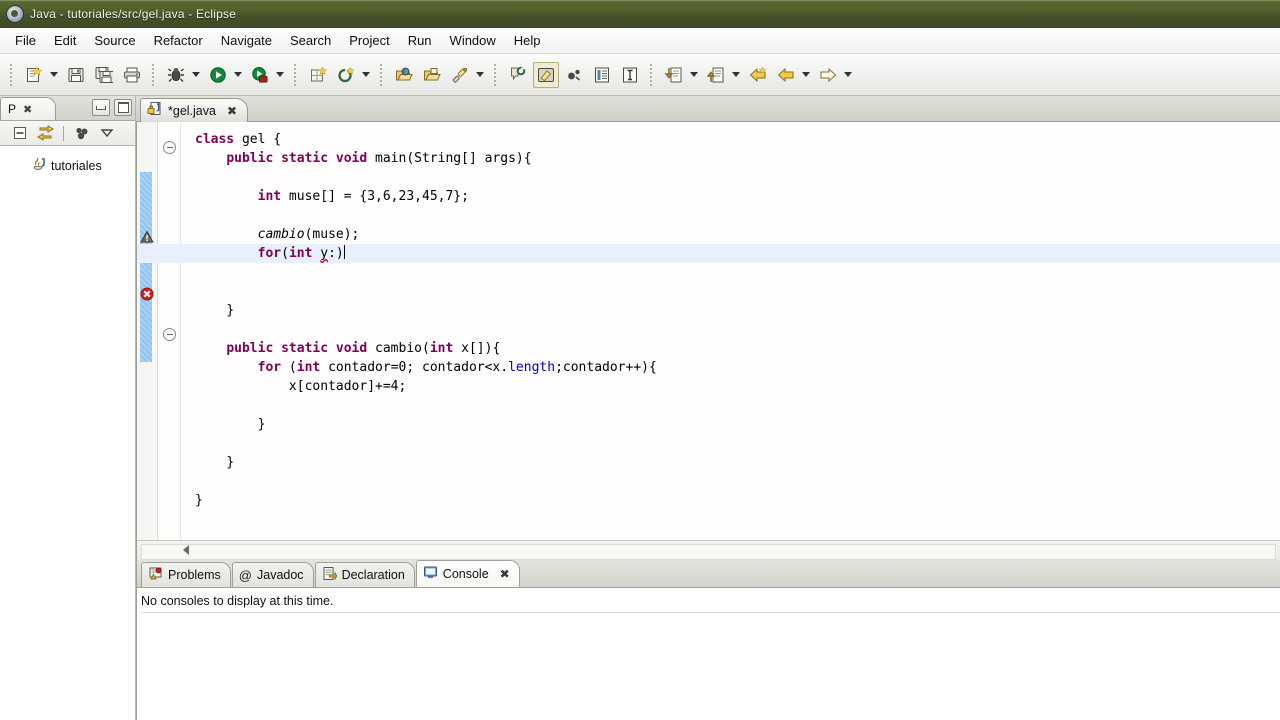 This screenshot has height=720, width=1280. What do you see at coordinates (67, 165) in the screenshot?
I see `tree-item-tutoriales: tutoriales` at bounding box center [67, 165].